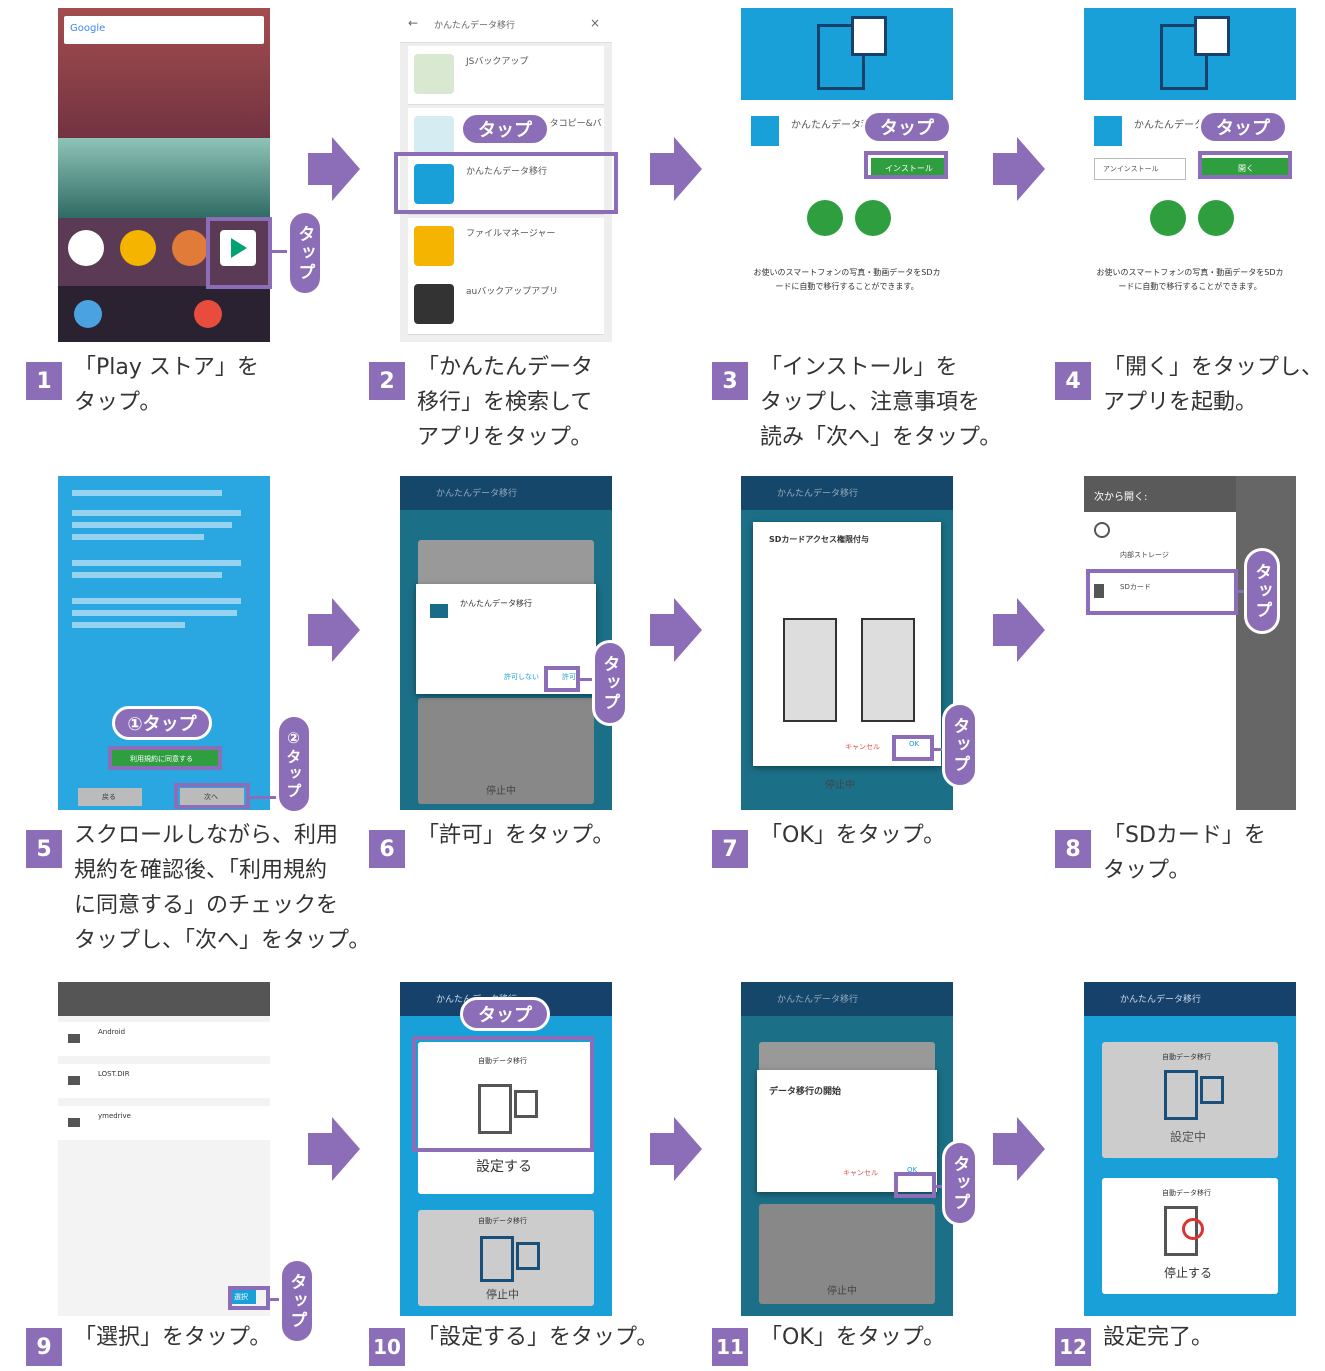 The width and height of the screenshot is (1325, 1371). What do you see at coordinates (387, 381) in the screenshot?
I see `step-number: 2` at bounding box center [387, 381].